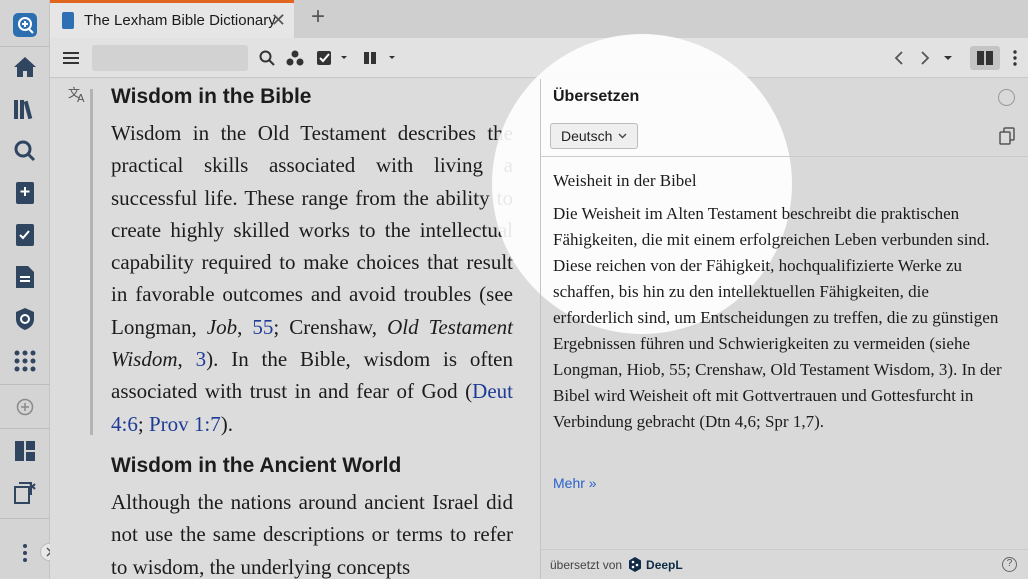  I want to click on layouts-icon, so click(25, 451).